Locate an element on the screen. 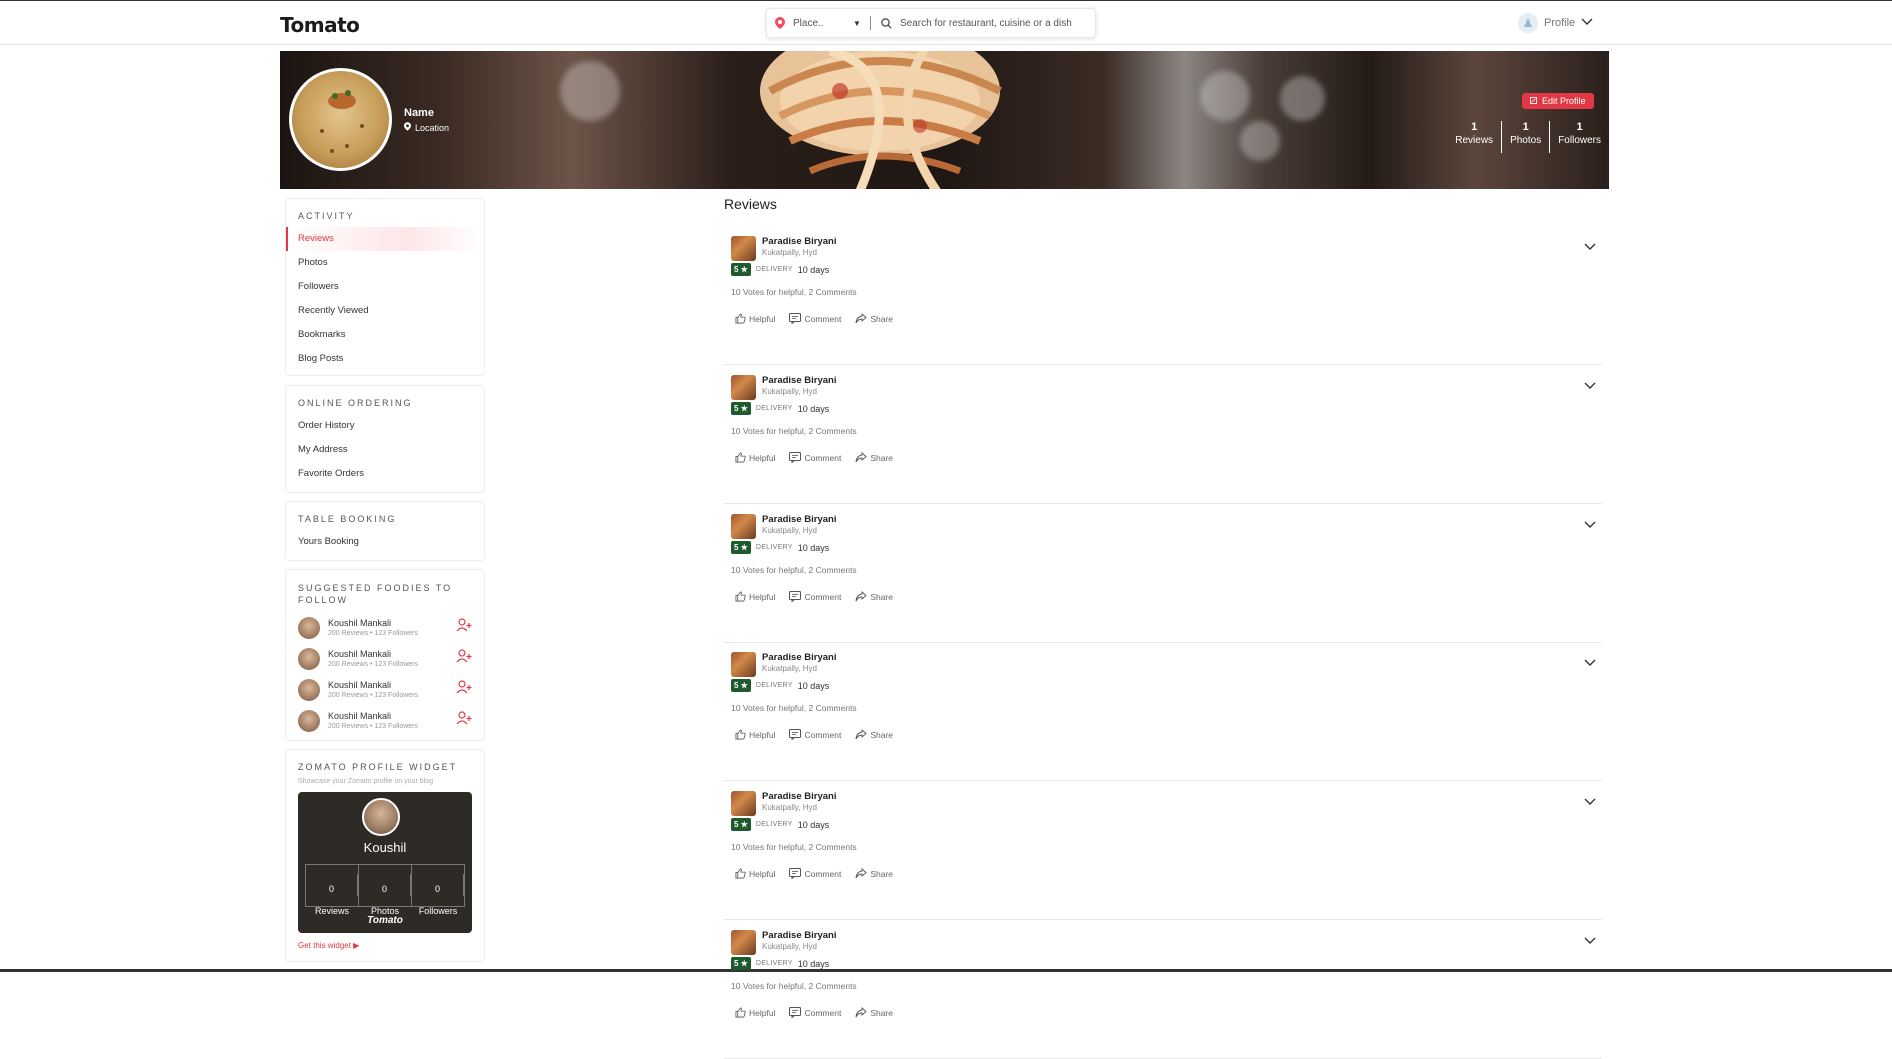 This screenshot has width=1892, height=1059. rating-badge: 5 ★ is located at coordinates (741, 408).